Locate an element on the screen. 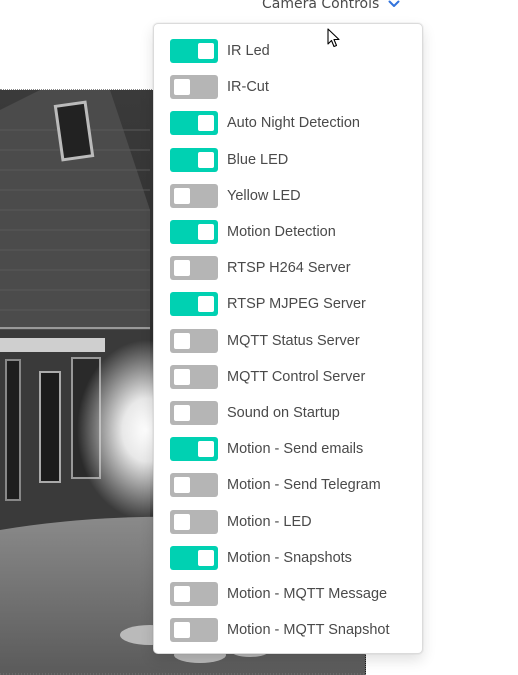 The height and width of the screenshot is (675, 518). control-label: Yellow LED is located at coordinates (264, 195).